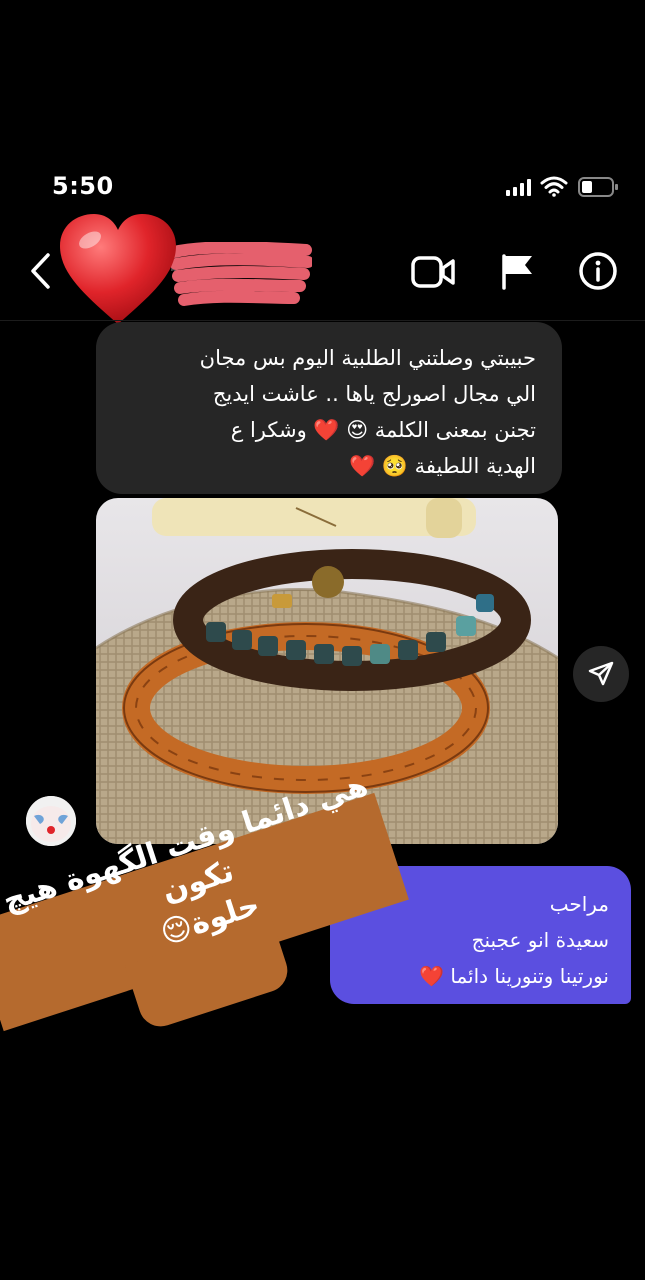 The height and width of the screenshot is (1280, 645). Describe the element at coordinates (540, 940) in the screenshot. I see `message-line: سعيدة انو عجبنج` at that location.